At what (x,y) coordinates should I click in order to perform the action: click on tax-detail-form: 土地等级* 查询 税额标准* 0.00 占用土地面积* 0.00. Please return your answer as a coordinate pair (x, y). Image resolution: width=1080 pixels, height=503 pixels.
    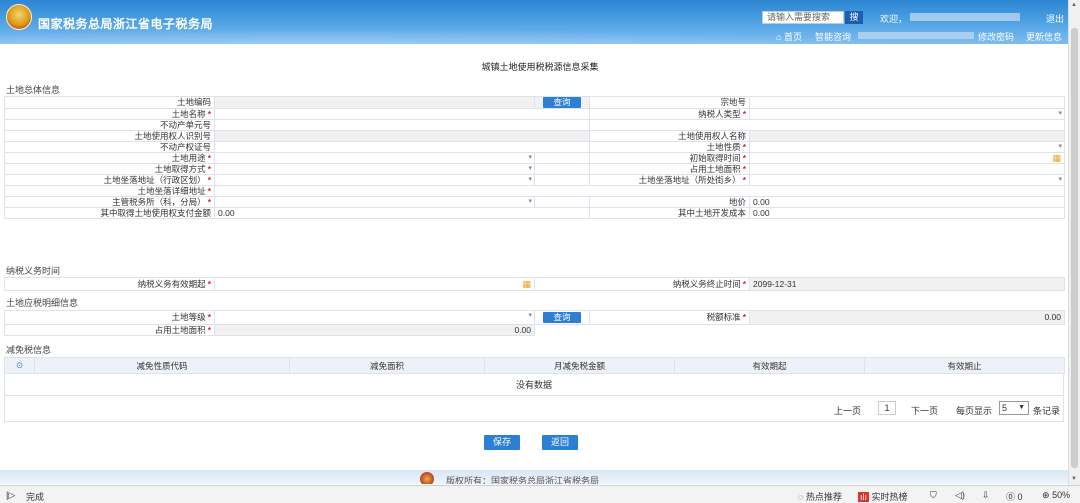
    Looking at the image, I should click on (534, 323).